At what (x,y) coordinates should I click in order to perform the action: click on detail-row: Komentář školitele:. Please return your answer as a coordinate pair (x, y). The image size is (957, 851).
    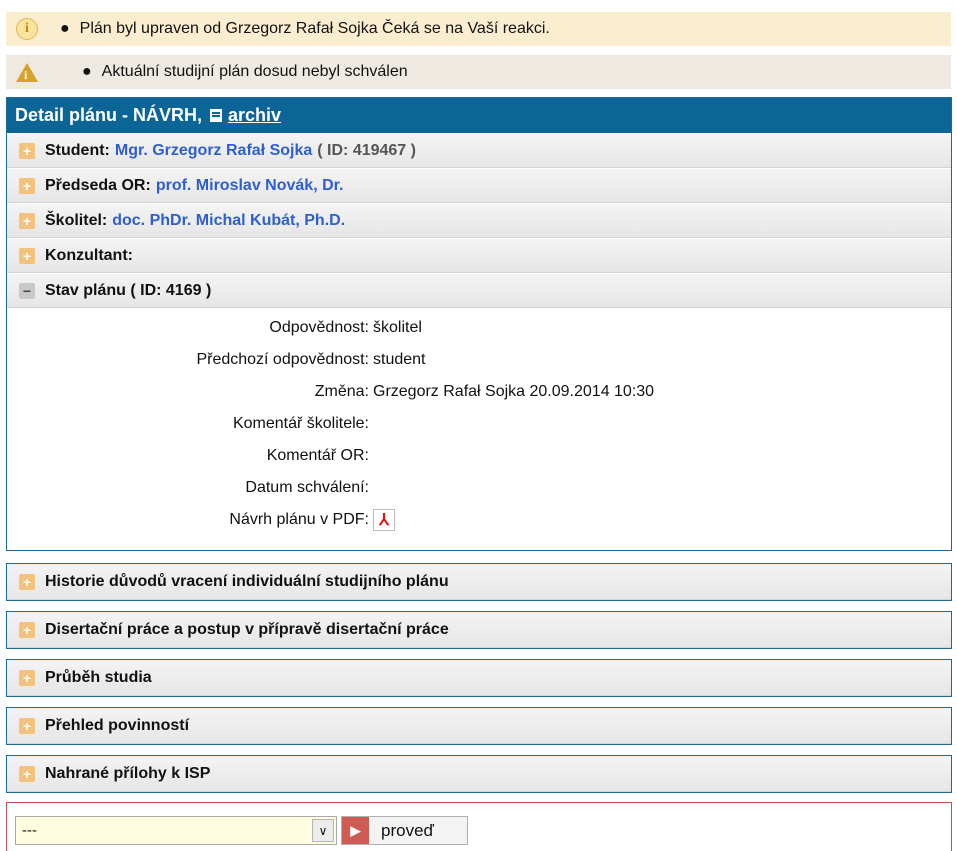
    Looking at the image, I should click on (479, 424).